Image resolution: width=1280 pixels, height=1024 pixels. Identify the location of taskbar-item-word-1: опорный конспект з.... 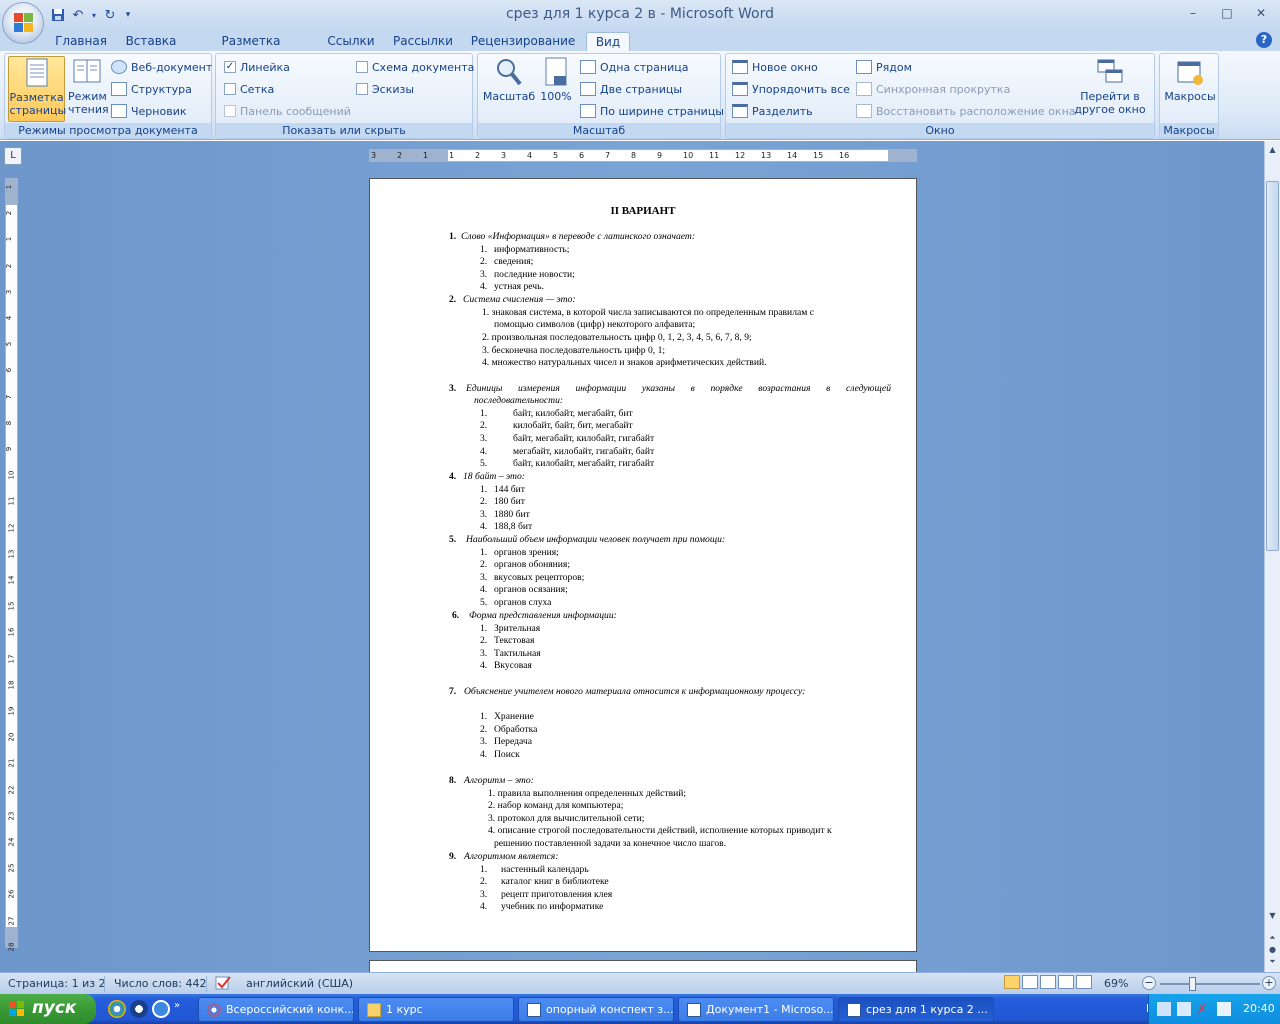
(596, 1009).